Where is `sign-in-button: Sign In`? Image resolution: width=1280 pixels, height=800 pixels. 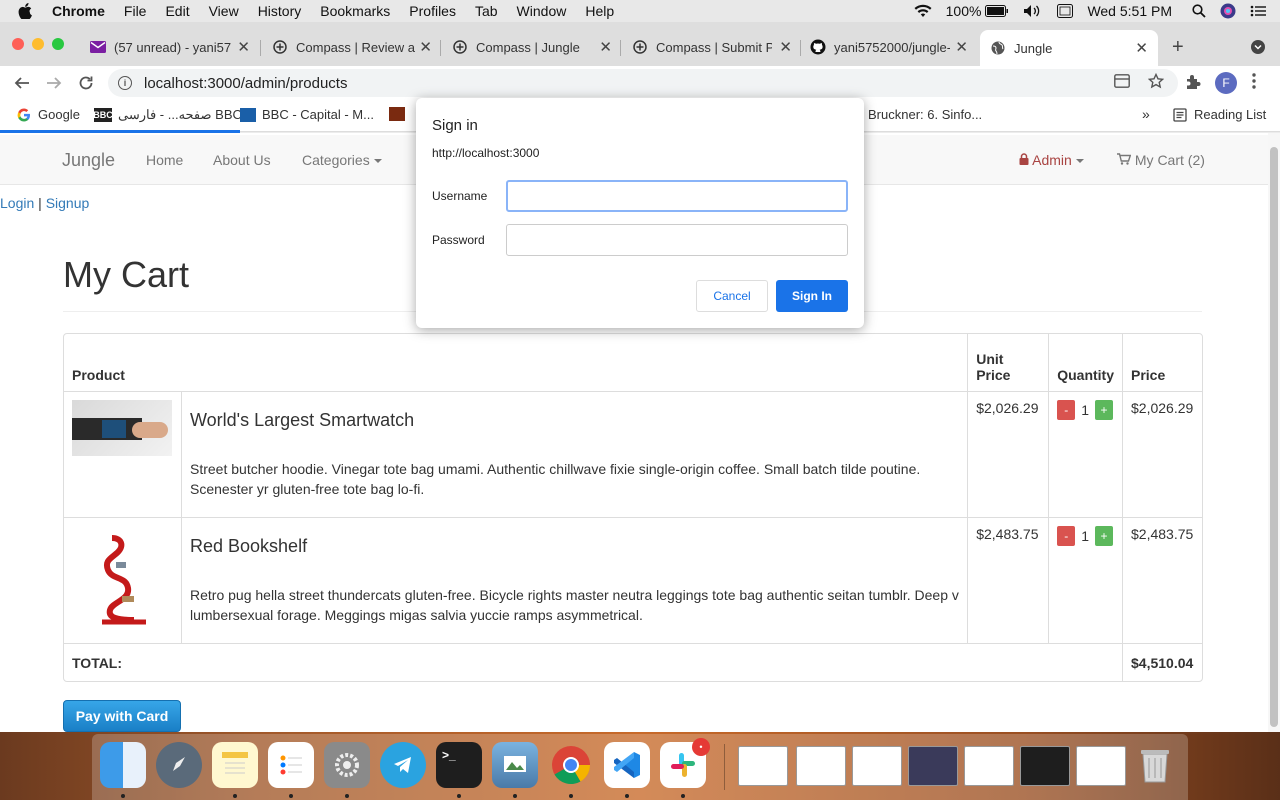 sign-in-button: Sign In is located at coordinates (812, 296).